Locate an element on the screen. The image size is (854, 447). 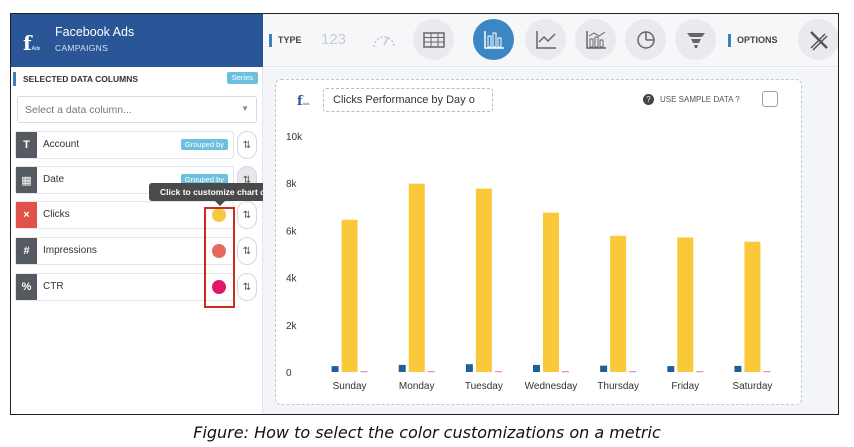
column-label: Account is located at coordinates (61, 144).